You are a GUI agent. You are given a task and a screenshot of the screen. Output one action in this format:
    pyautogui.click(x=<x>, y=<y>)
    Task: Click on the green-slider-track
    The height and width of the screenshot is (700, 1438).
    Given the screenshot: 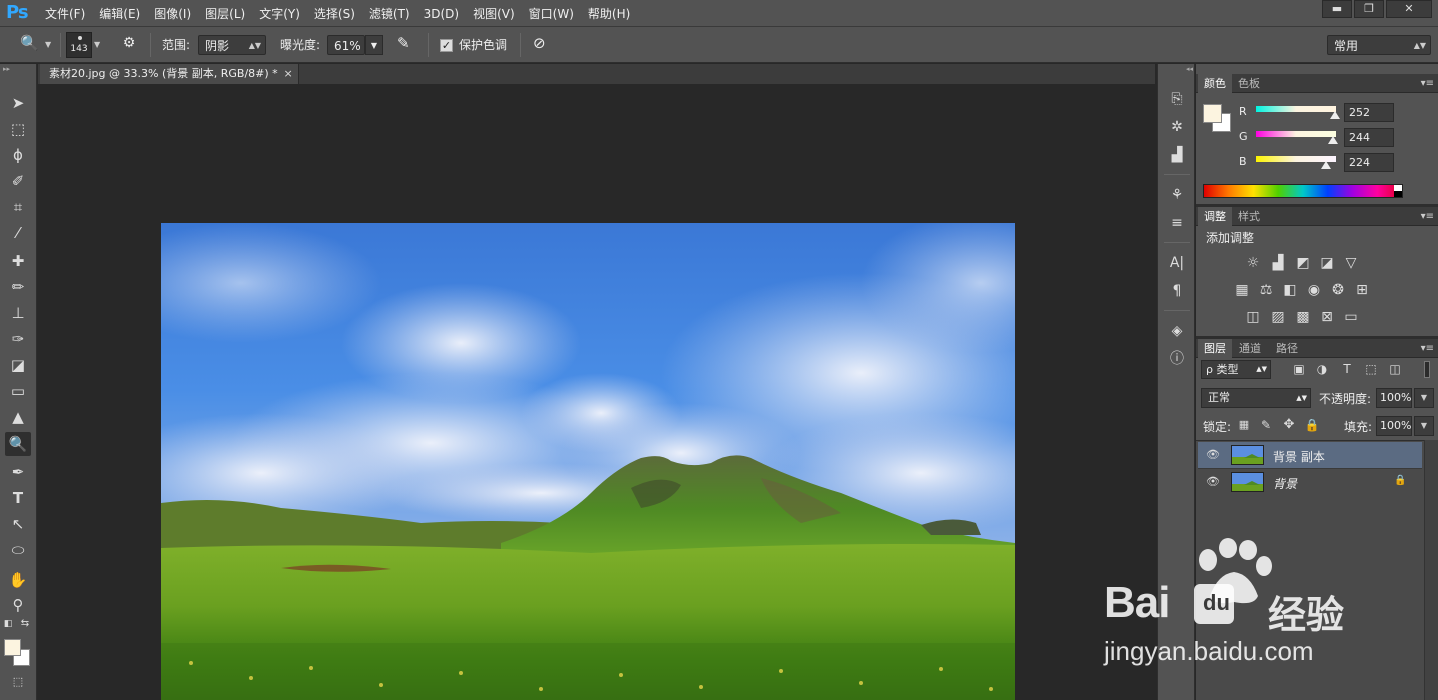 What is the action you would take?
    pyautogui.click(x=1296, y=134)
    